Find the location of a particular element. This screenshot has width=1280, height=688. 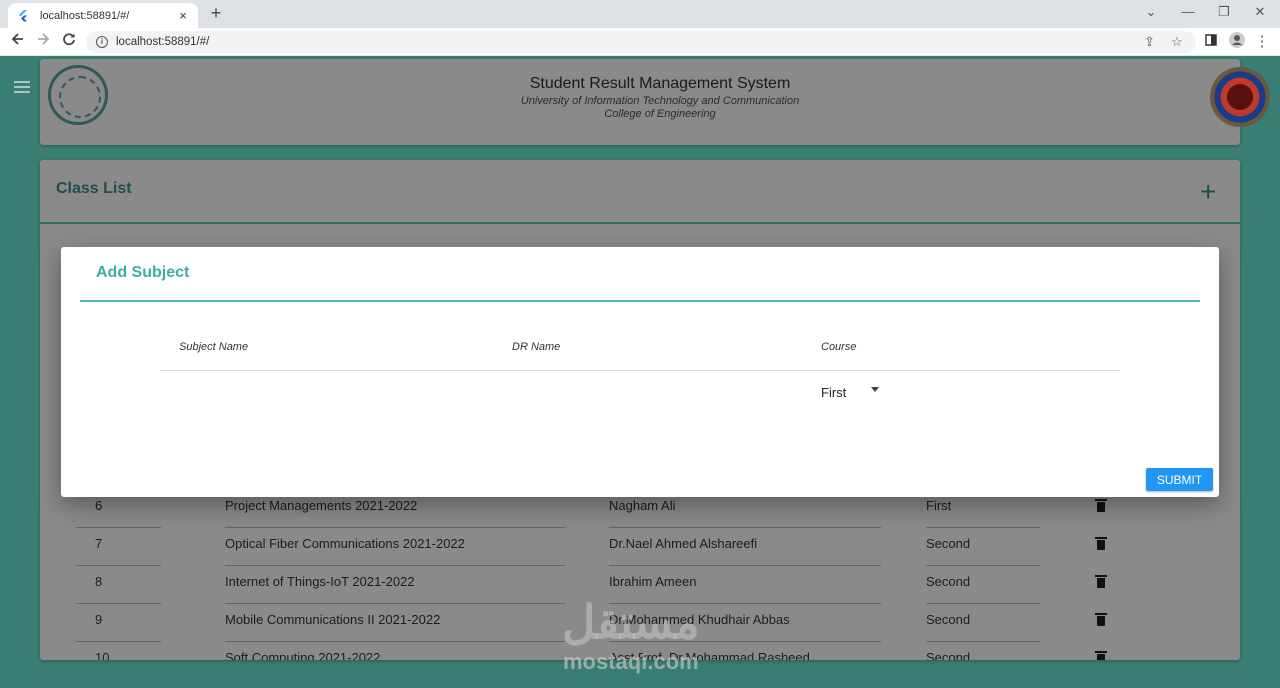

row-doctor: Dr.Nael Ahmed Alshareefi is located at coordinates (683, 543).